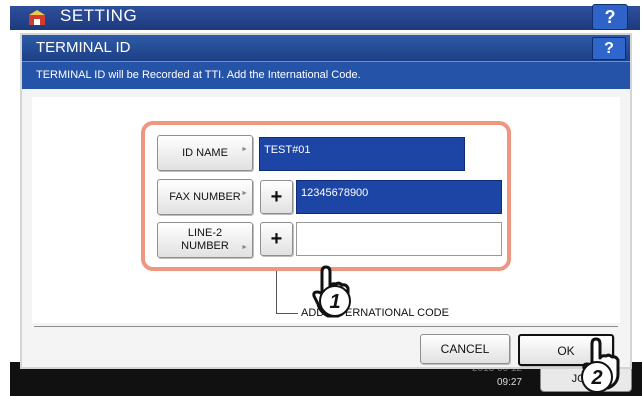  I want to click on setting-title: SETTING, so click(99, 15).